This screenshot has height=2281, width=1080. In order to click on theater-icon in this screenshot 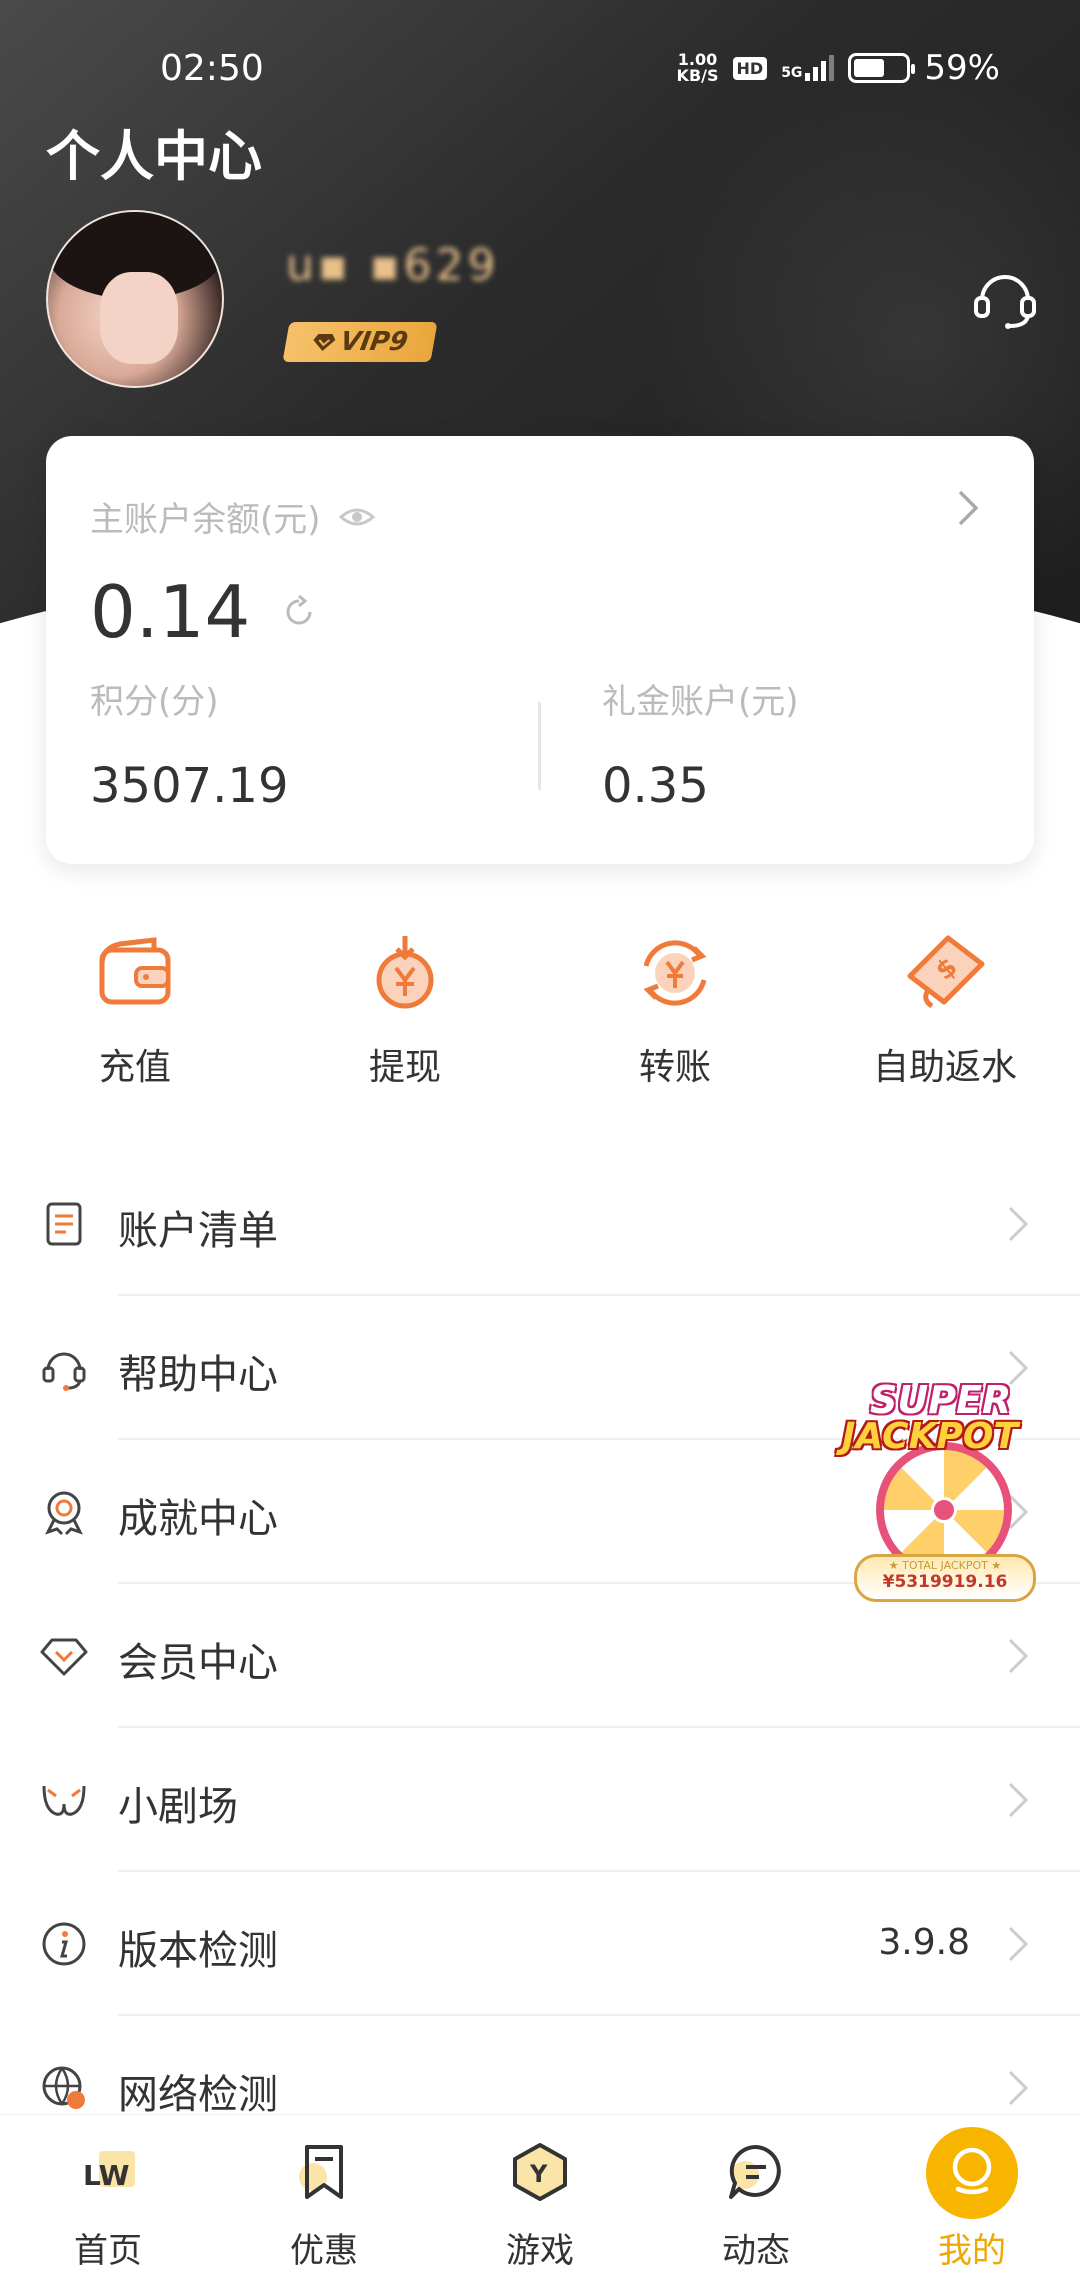, I will do `click(64, 1800)`.